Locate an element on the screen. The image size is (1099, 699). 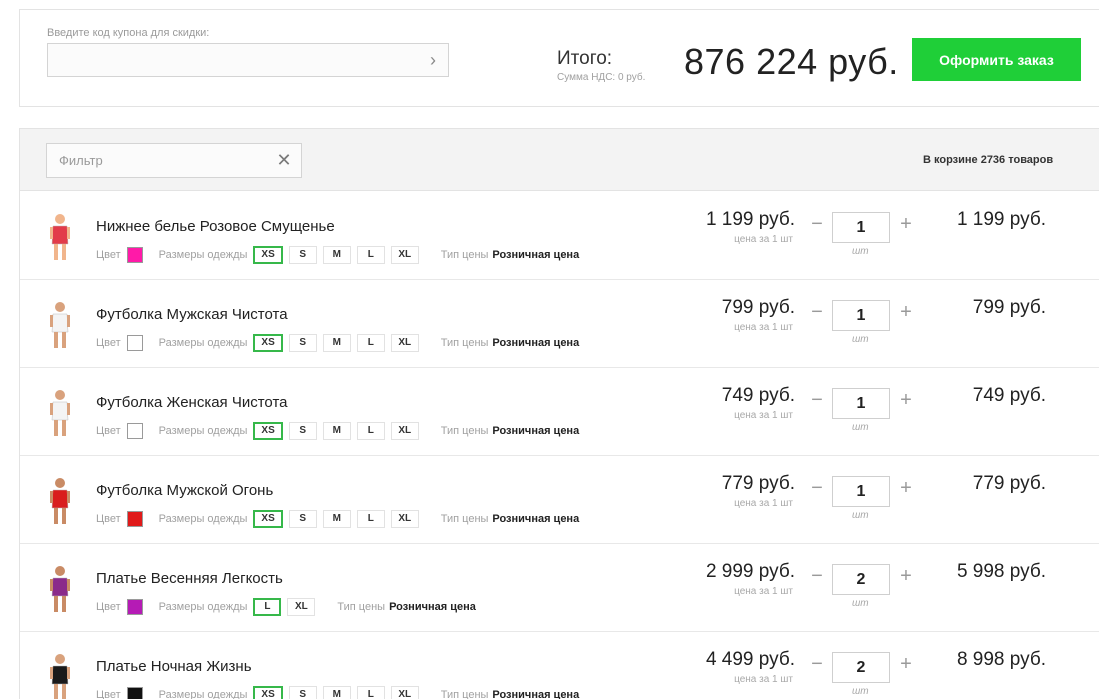
coupon-input is located at coordinates (233, 60).